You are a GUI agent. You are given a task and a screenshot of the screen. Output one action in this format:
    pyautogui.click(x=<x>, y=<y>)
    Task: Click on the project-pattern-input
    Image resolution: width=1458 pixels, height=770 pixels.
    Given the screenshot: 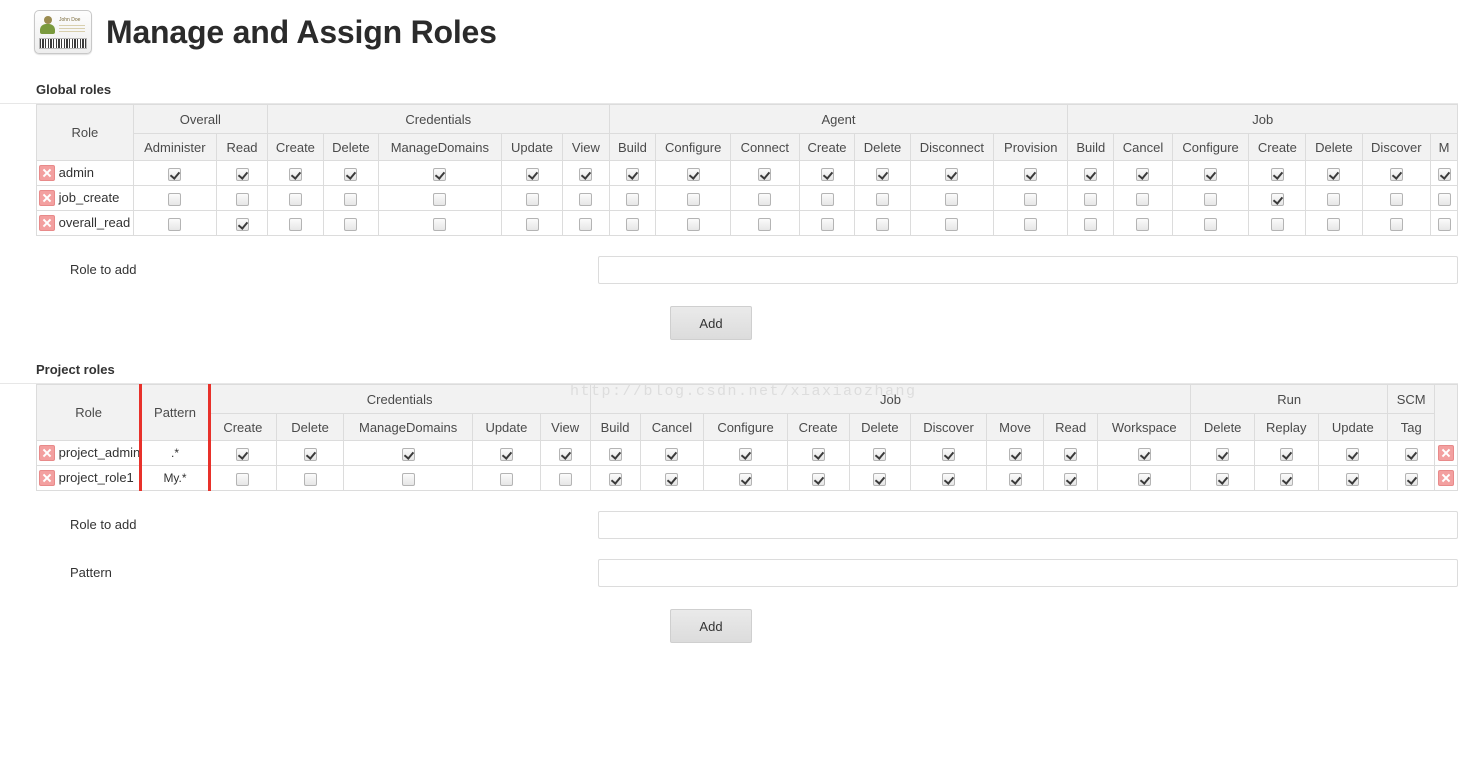 What is the action you would take?
    pyautogui.click(x=1028, y=573)
    